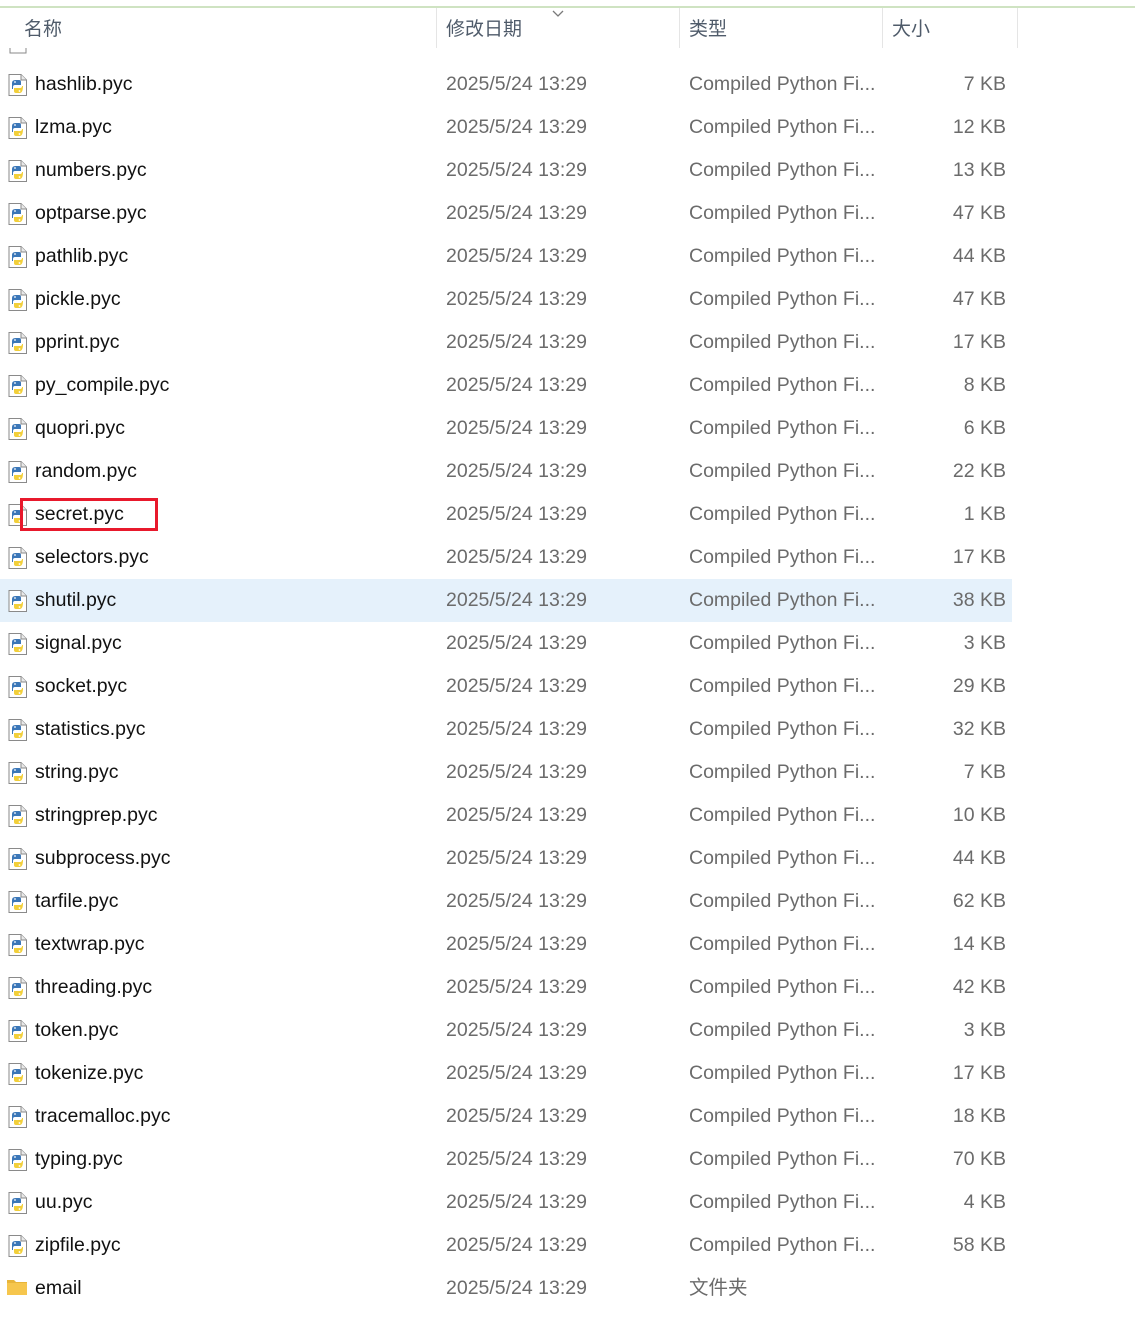 The width and height of the screenshot is (1135, 1341). What do you see at coordinates (90, 944) in the screenshot?
I see `file-name: textwrap.pyc` at bounding box center [90, 944].